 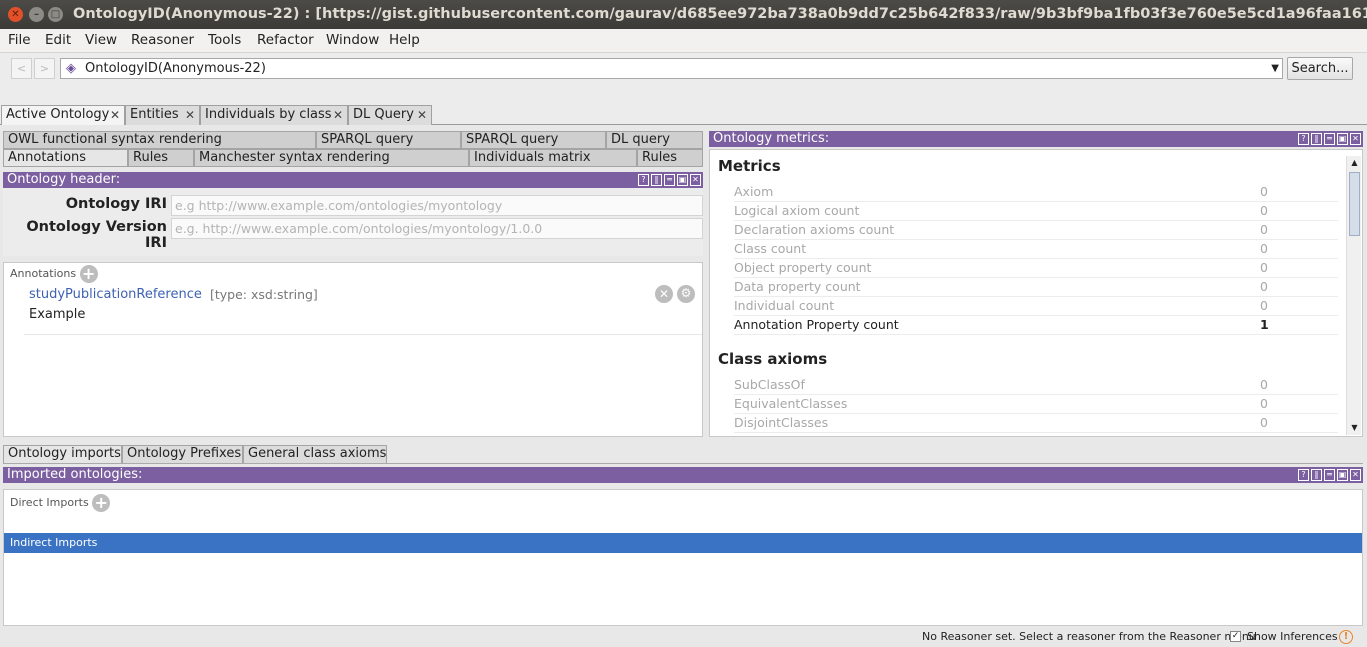 I want to click on metric-label: Declaration axioms count, so click(x=814, y=229).